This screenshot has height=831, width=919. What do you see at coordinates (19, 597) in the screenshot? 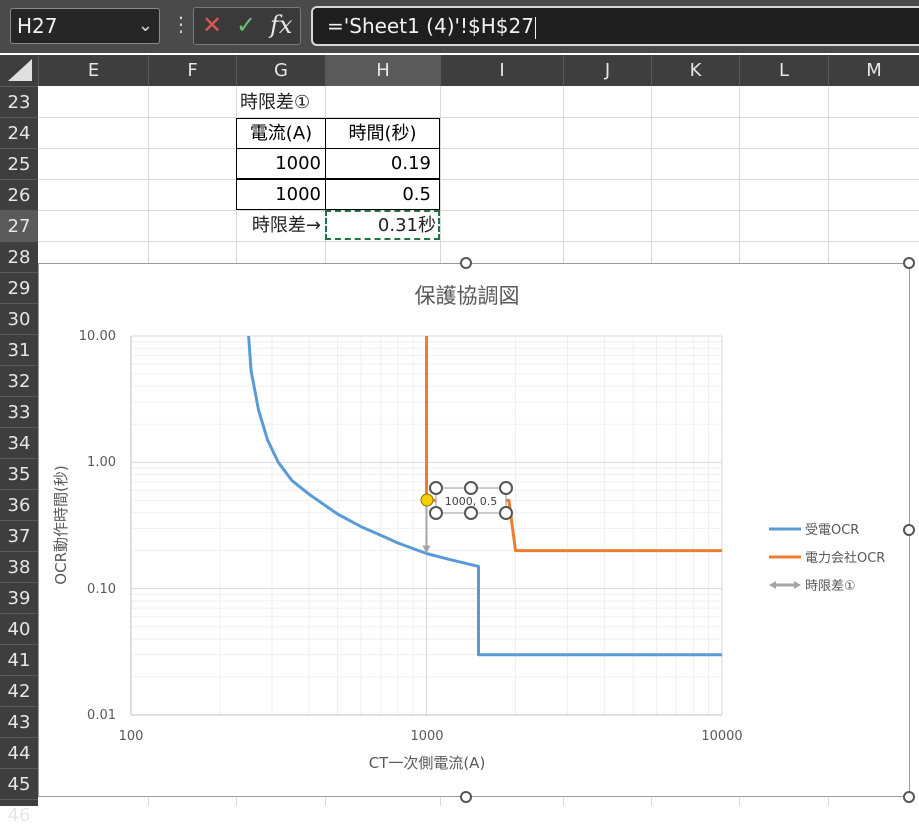
I see `row-header: 39` at bounding box center [19, 597].